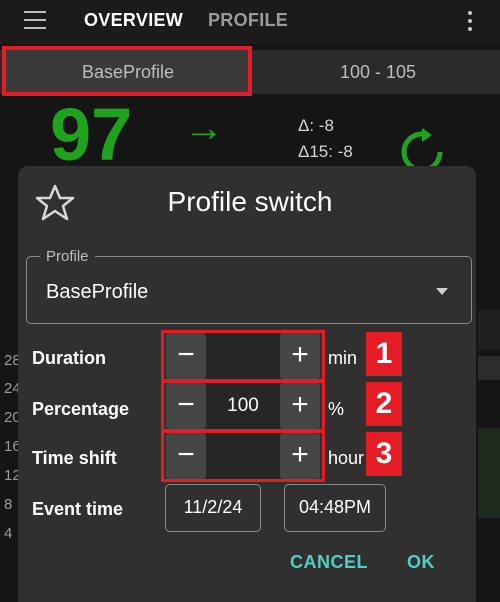 The image size is (500, 602). I want to click on timeshift-label: Time shift, so click(74, 458).